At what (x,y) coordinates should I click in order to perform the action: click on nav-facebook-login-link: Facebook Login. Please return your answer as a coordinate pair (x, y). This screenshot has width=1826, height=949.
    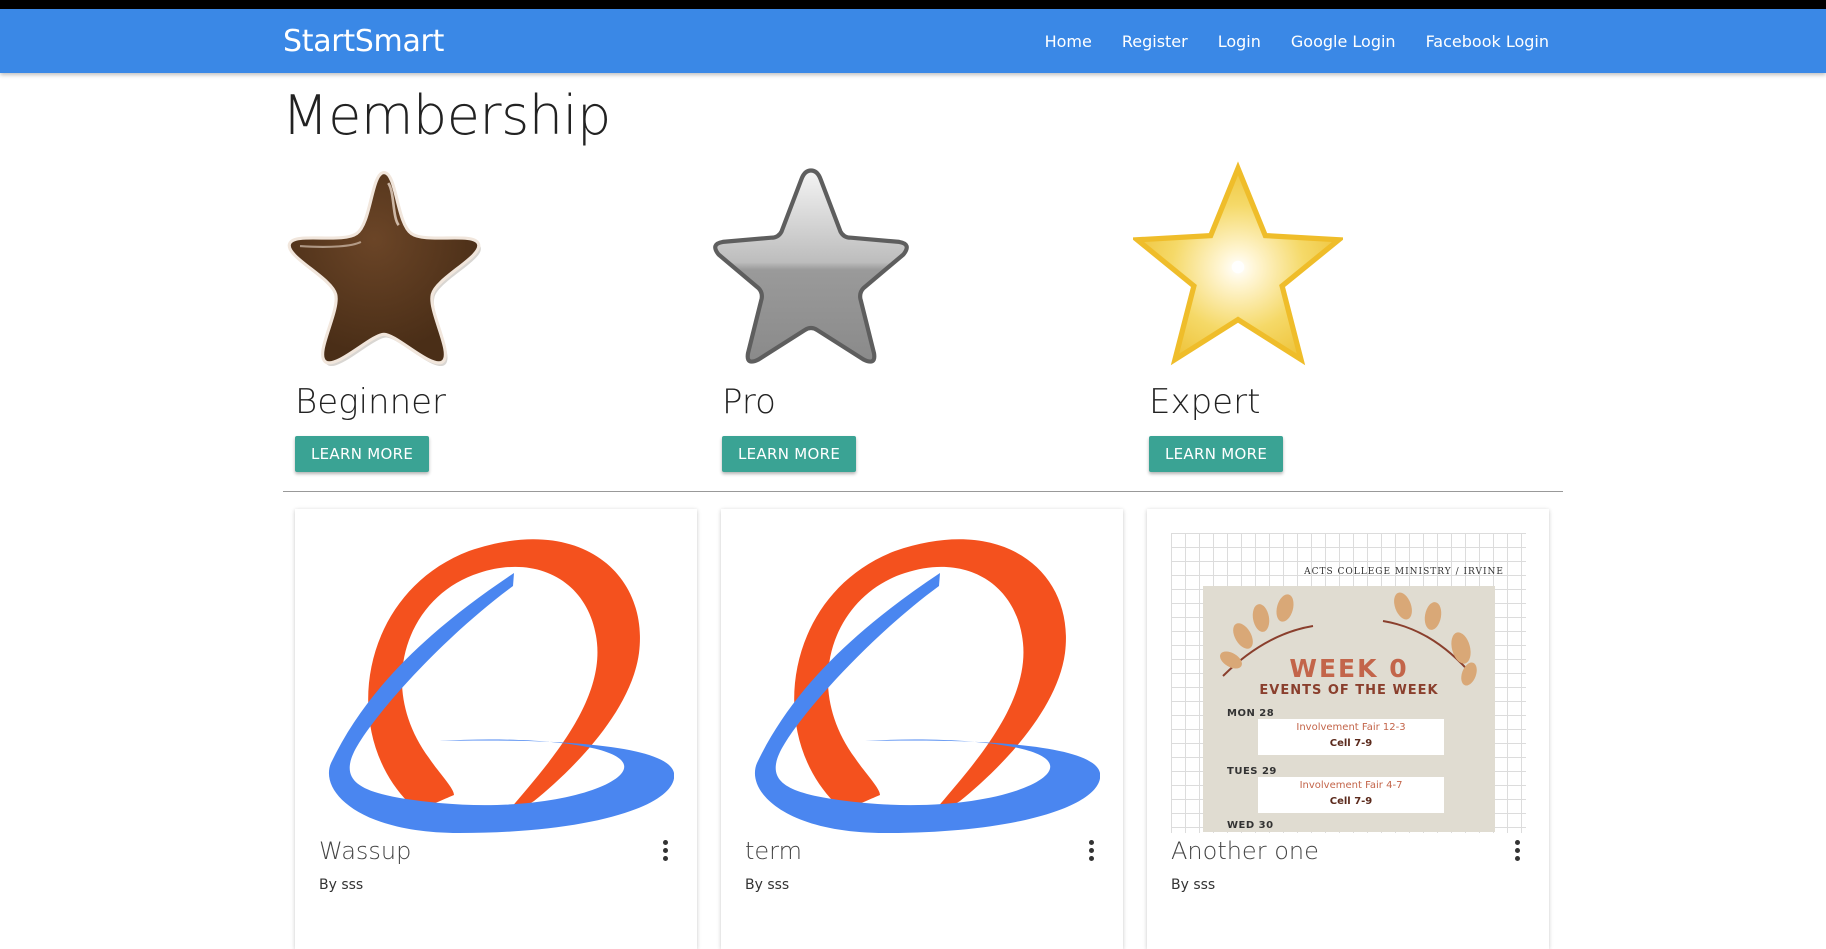
    Looking at the image, I should click on (1487, 41).